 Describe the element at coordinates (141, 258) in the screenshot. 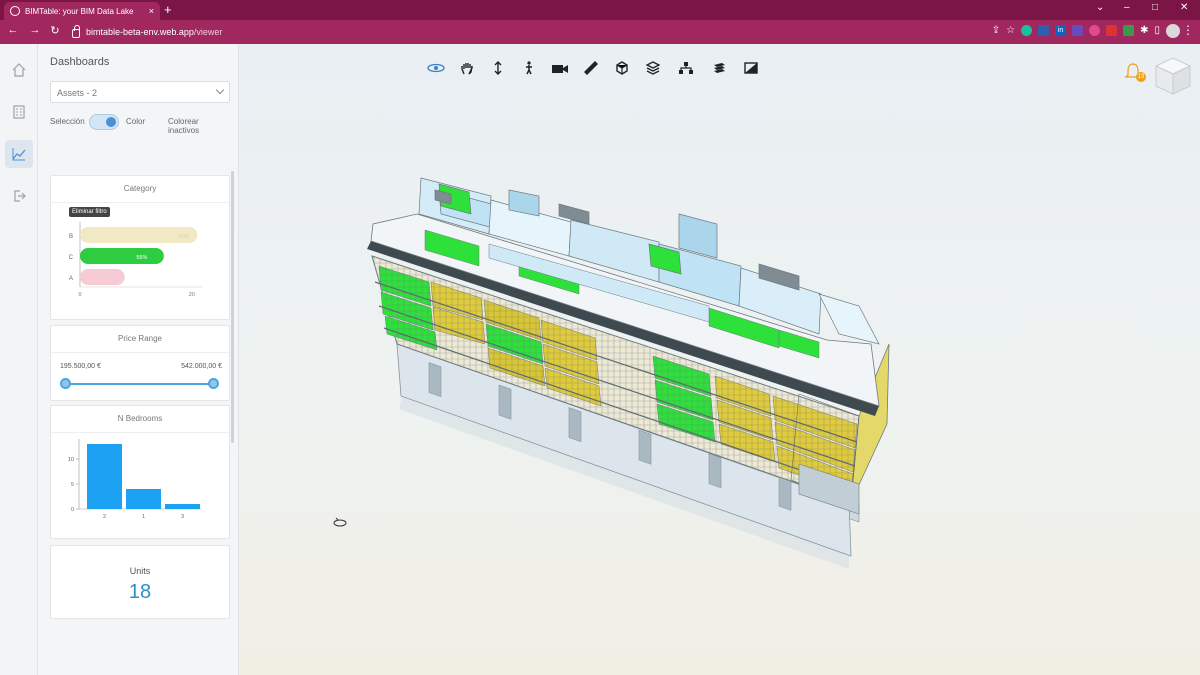

I see `category-data-label: 55%` at that location.